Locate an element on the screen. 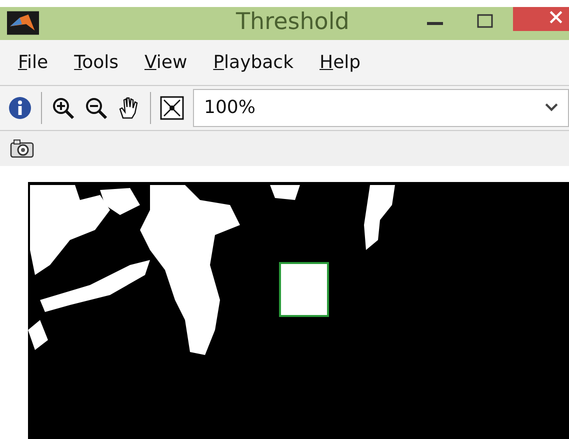  menu-item: Tools is located at coordinates (96, 62).